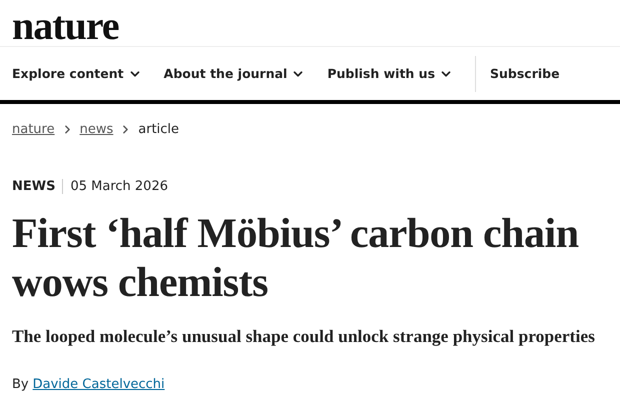  Describe the element at coordinates (390, 74) in the screenshot. I see `nav-link: Publish with us` at that location.